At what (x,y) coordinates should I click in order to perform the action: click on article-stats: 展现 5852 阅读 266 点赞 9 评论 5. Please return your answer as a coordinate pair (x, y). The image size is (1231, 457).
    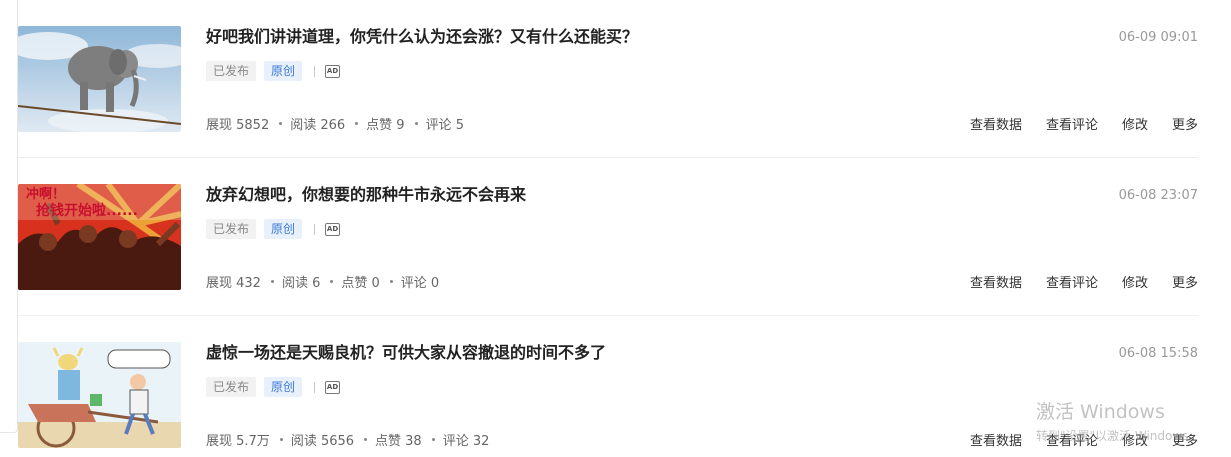
    Looking at the image, I should click on (335, 123).